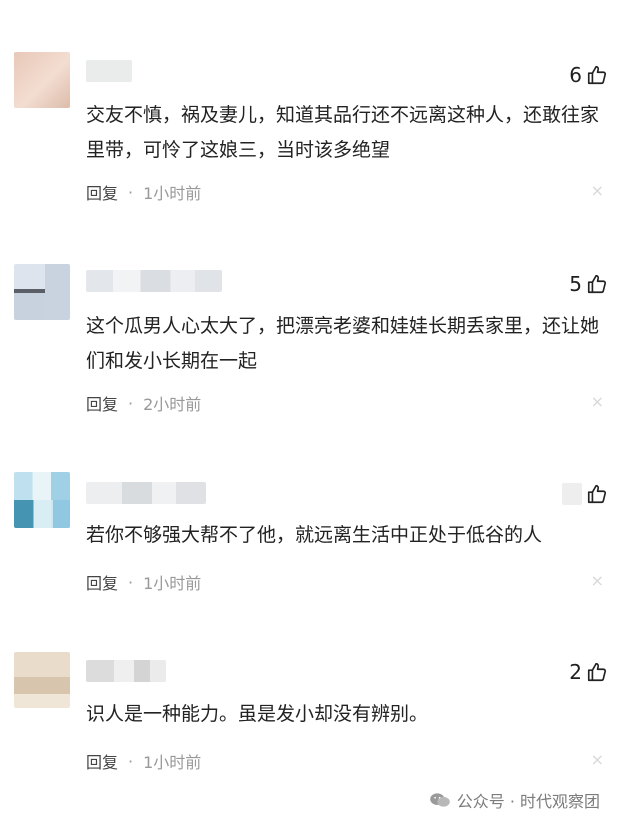 This screenshot has height=825, width=618. What do you see at coordinates (314, 535) in the screenshot?
I see `comment-text: 若你不够强大帮不了他，就远离生活中正处于低谷的人` at bounding box center [314, 535].